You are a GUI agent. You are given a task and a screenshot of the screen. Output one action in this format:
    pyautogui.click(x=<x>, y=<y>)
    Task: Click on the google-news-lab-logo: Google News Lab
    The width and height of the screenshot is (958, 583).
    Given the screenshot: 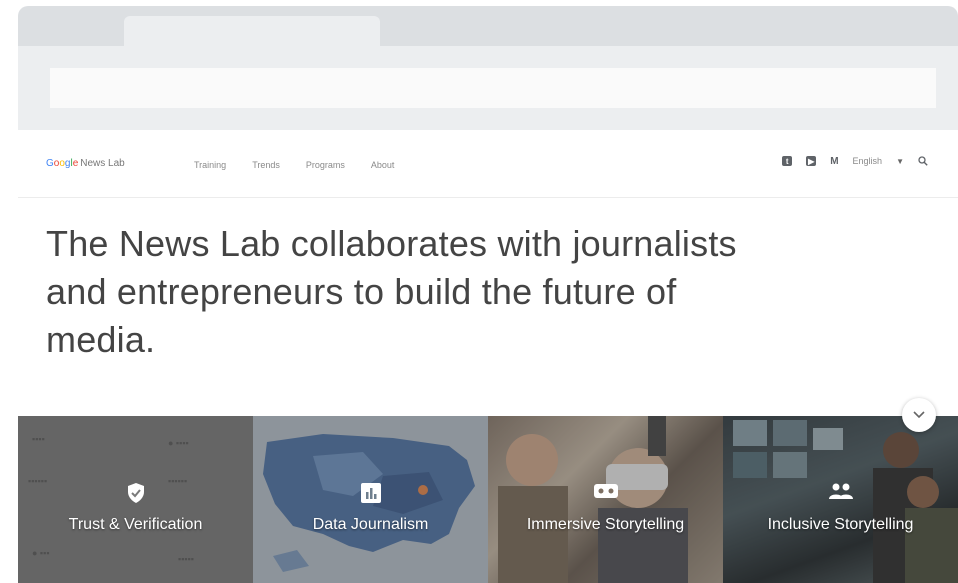 What is the action you would take?
    pyautogui.click(x=85, y=163)
    